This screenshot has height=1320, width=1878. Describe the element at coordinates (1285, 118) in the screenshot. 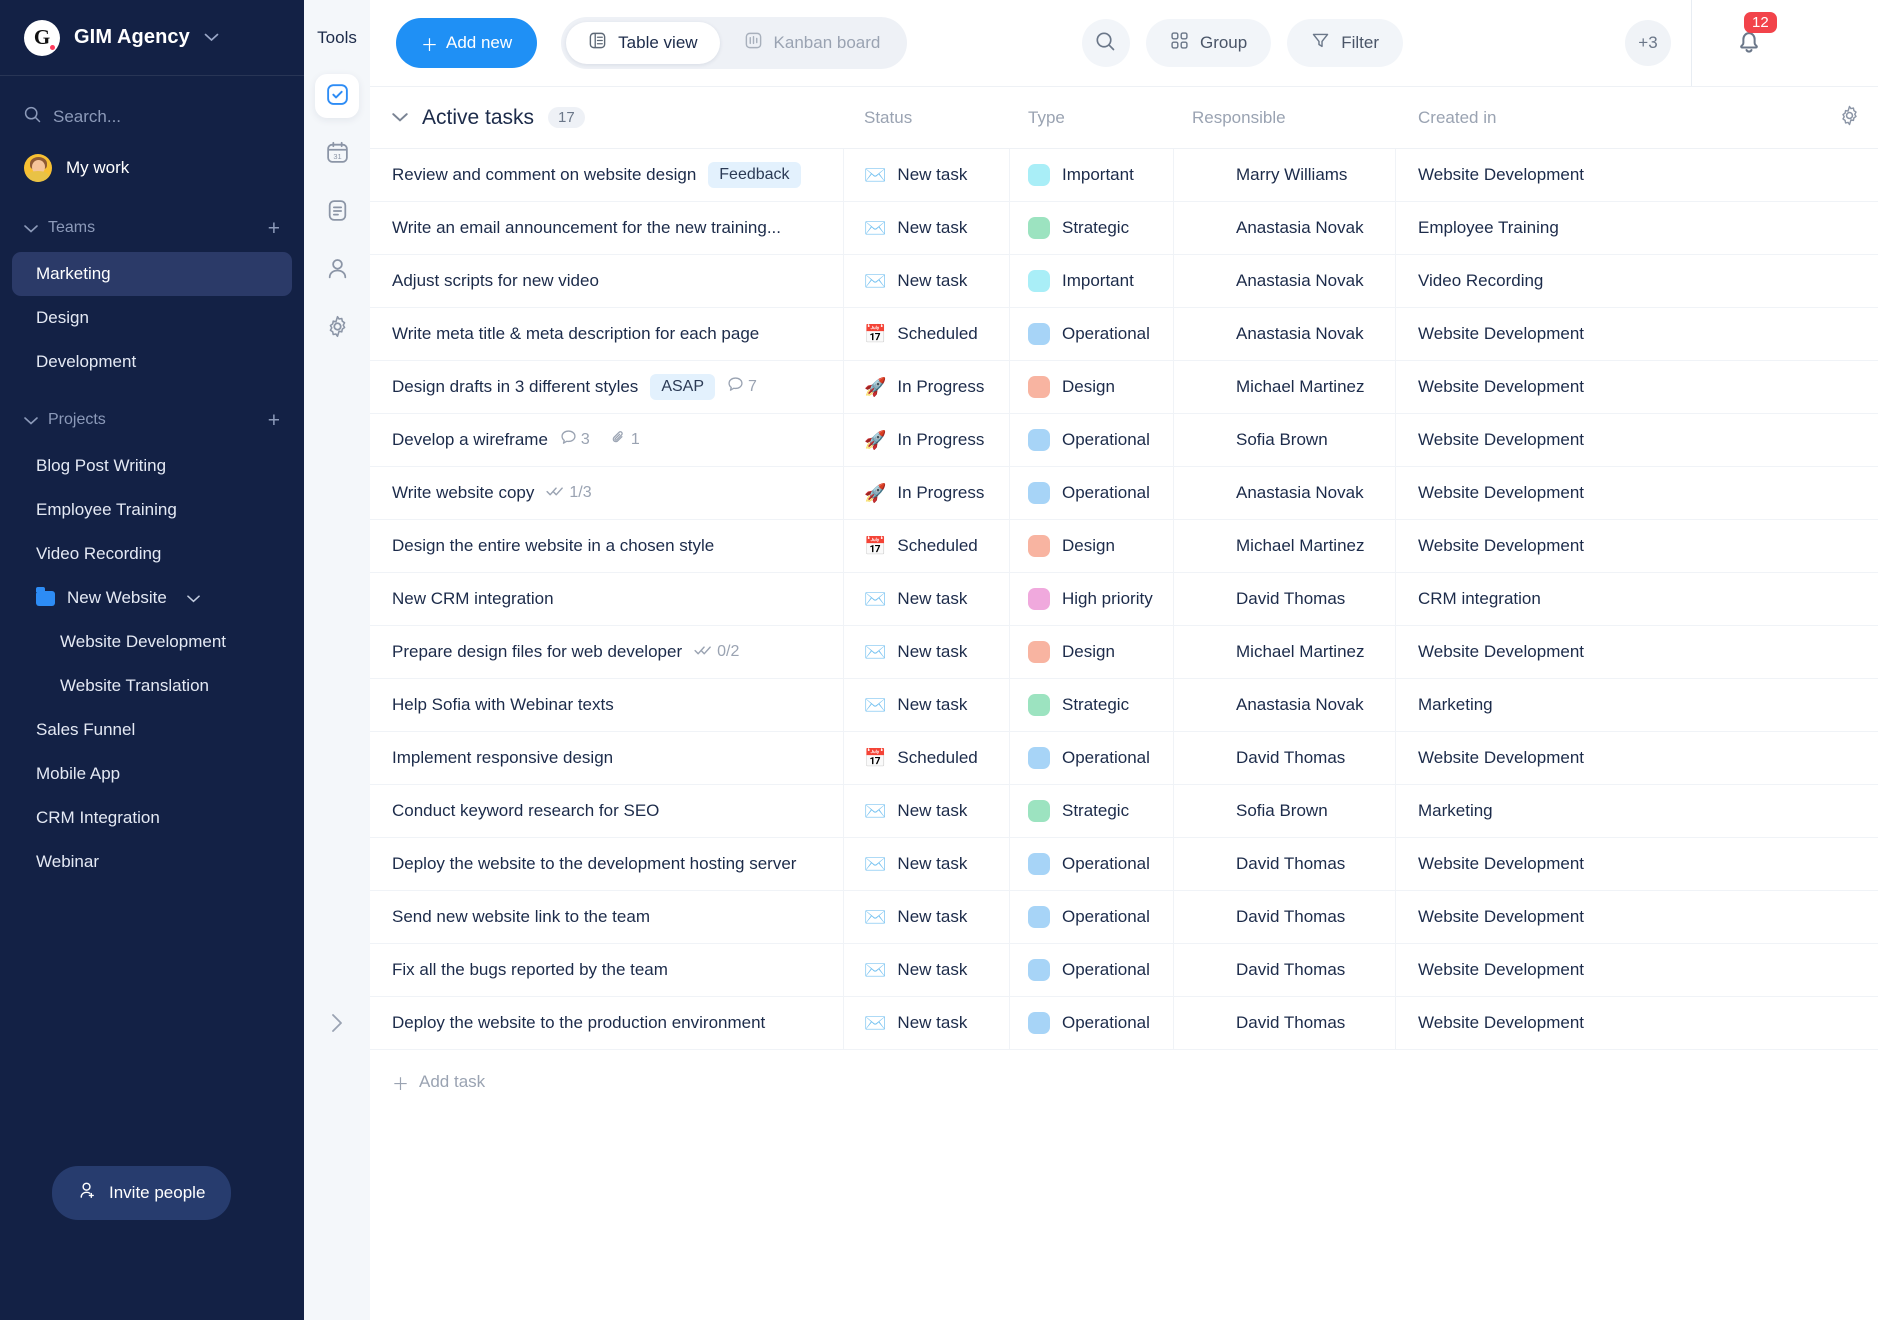

I see `column-header-responsible: Responsible` at that location.